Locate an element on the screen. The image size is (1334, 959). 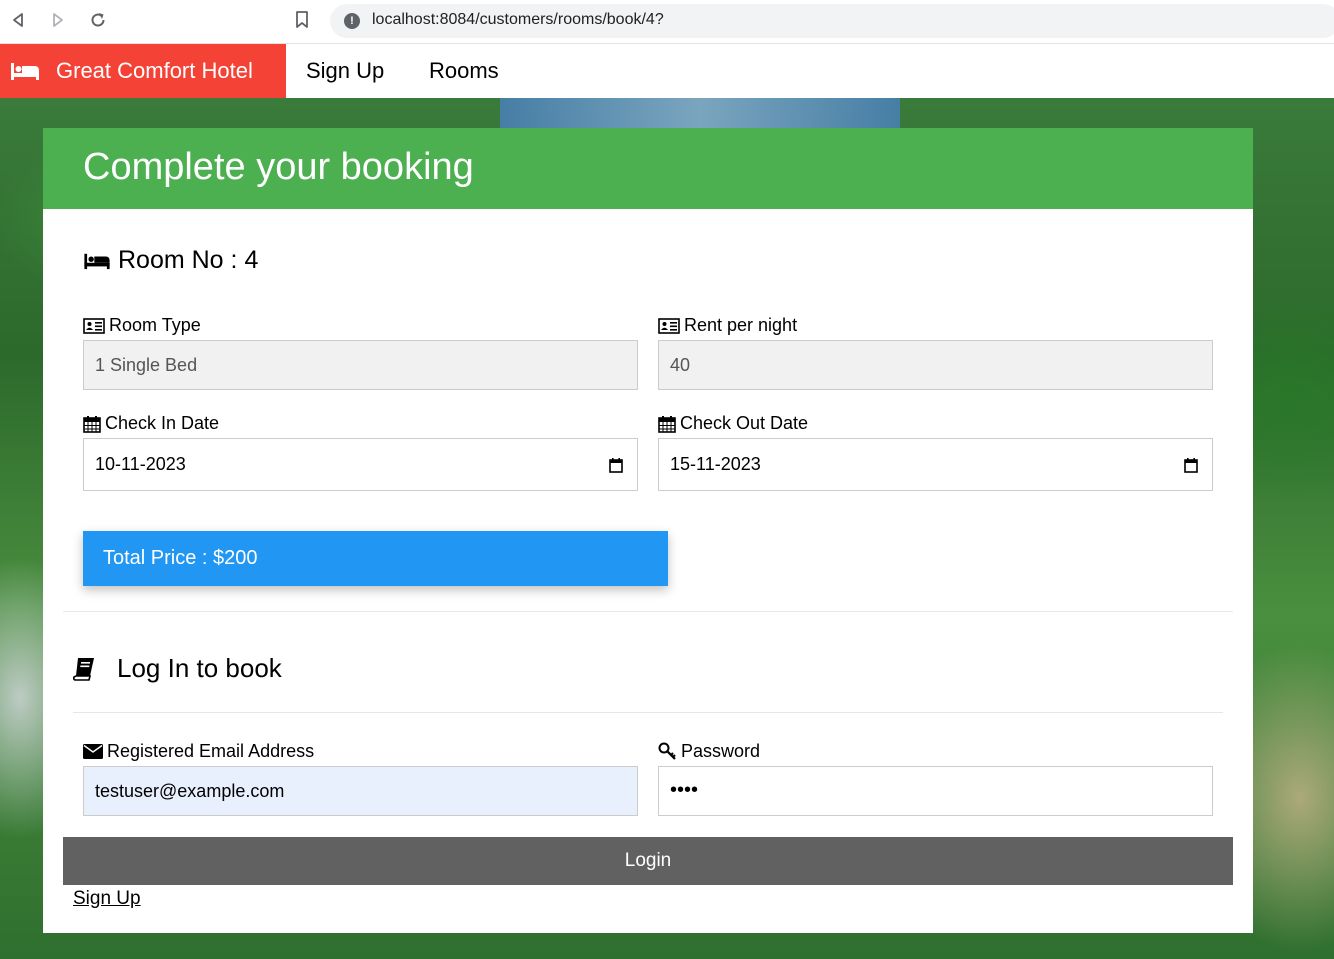
bookmark-icon is located at coordinates (302, 20).